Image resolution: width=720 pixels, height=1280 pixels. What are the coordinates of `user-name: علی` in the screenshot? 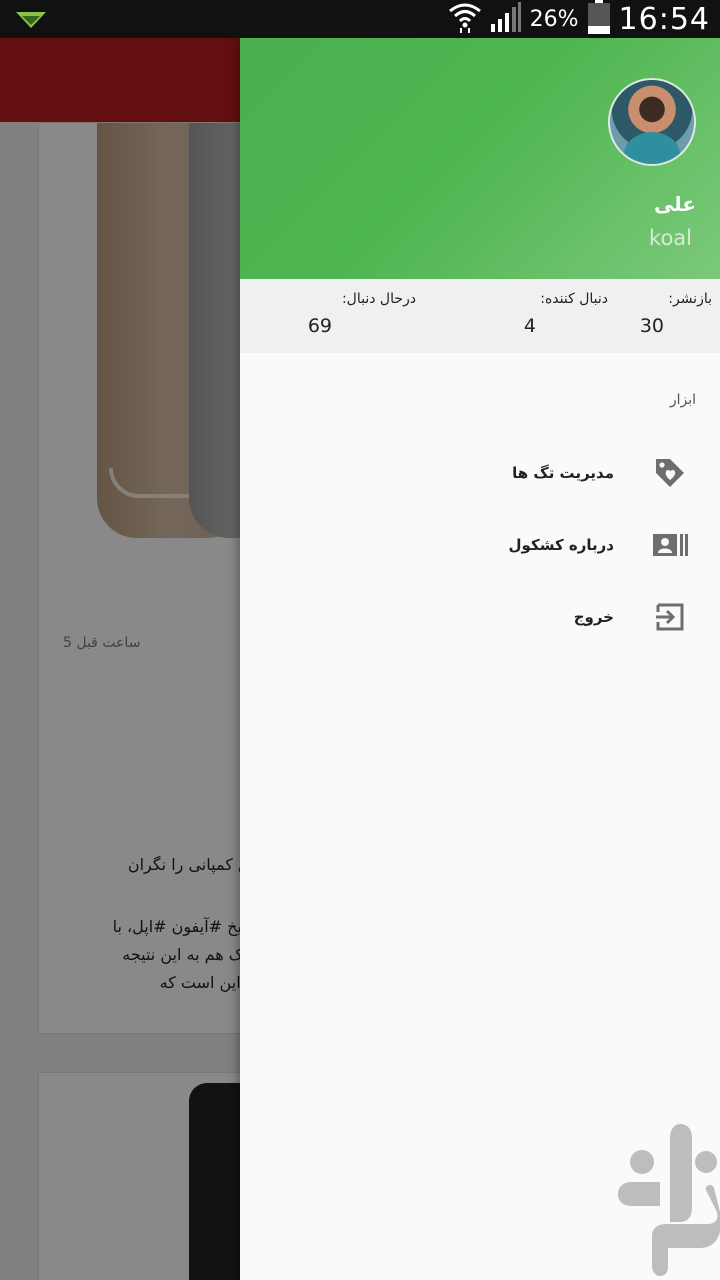 It's located at (674, 204).